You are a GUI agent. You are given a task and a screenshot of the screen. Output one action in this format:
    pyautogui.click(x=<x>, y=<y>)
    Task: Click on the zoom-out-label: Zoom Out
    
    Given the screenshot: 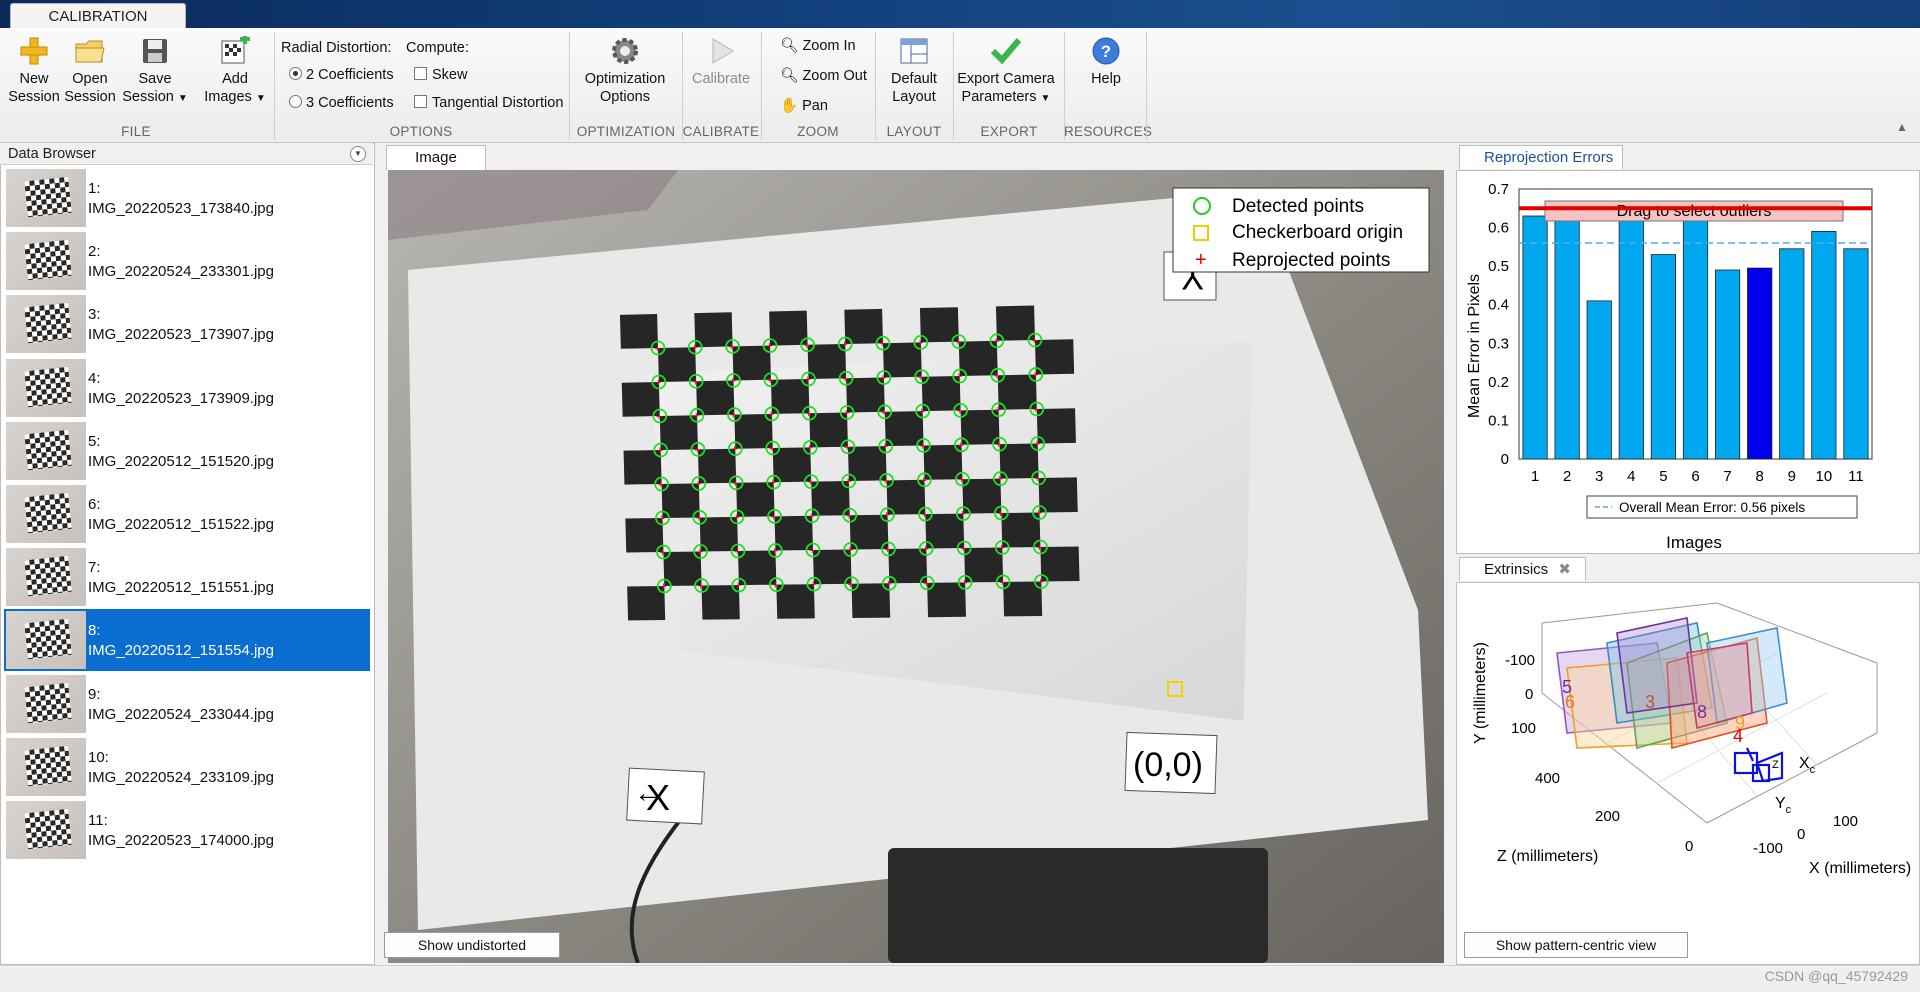 What is the action you would take?
    pyautogui.click(x=834, y=76)
    